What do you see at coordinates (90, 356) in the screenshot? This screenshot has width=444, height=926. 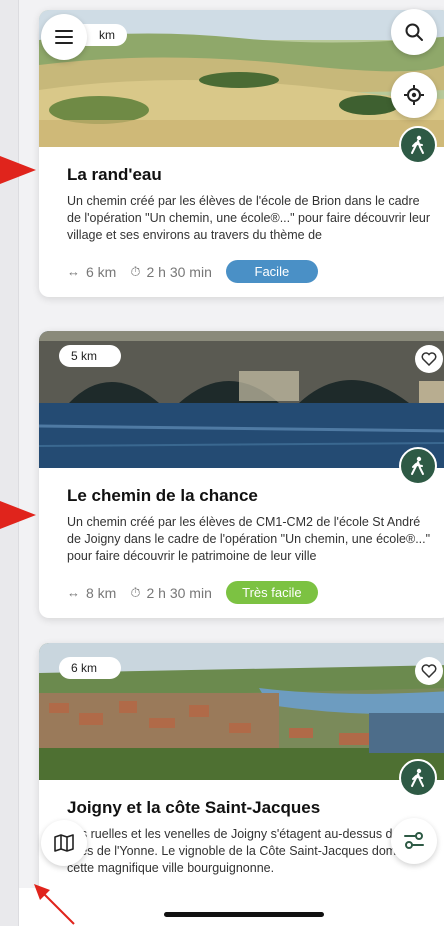 I see `distance-badge: 5 km` at bounding box center [90, 356].